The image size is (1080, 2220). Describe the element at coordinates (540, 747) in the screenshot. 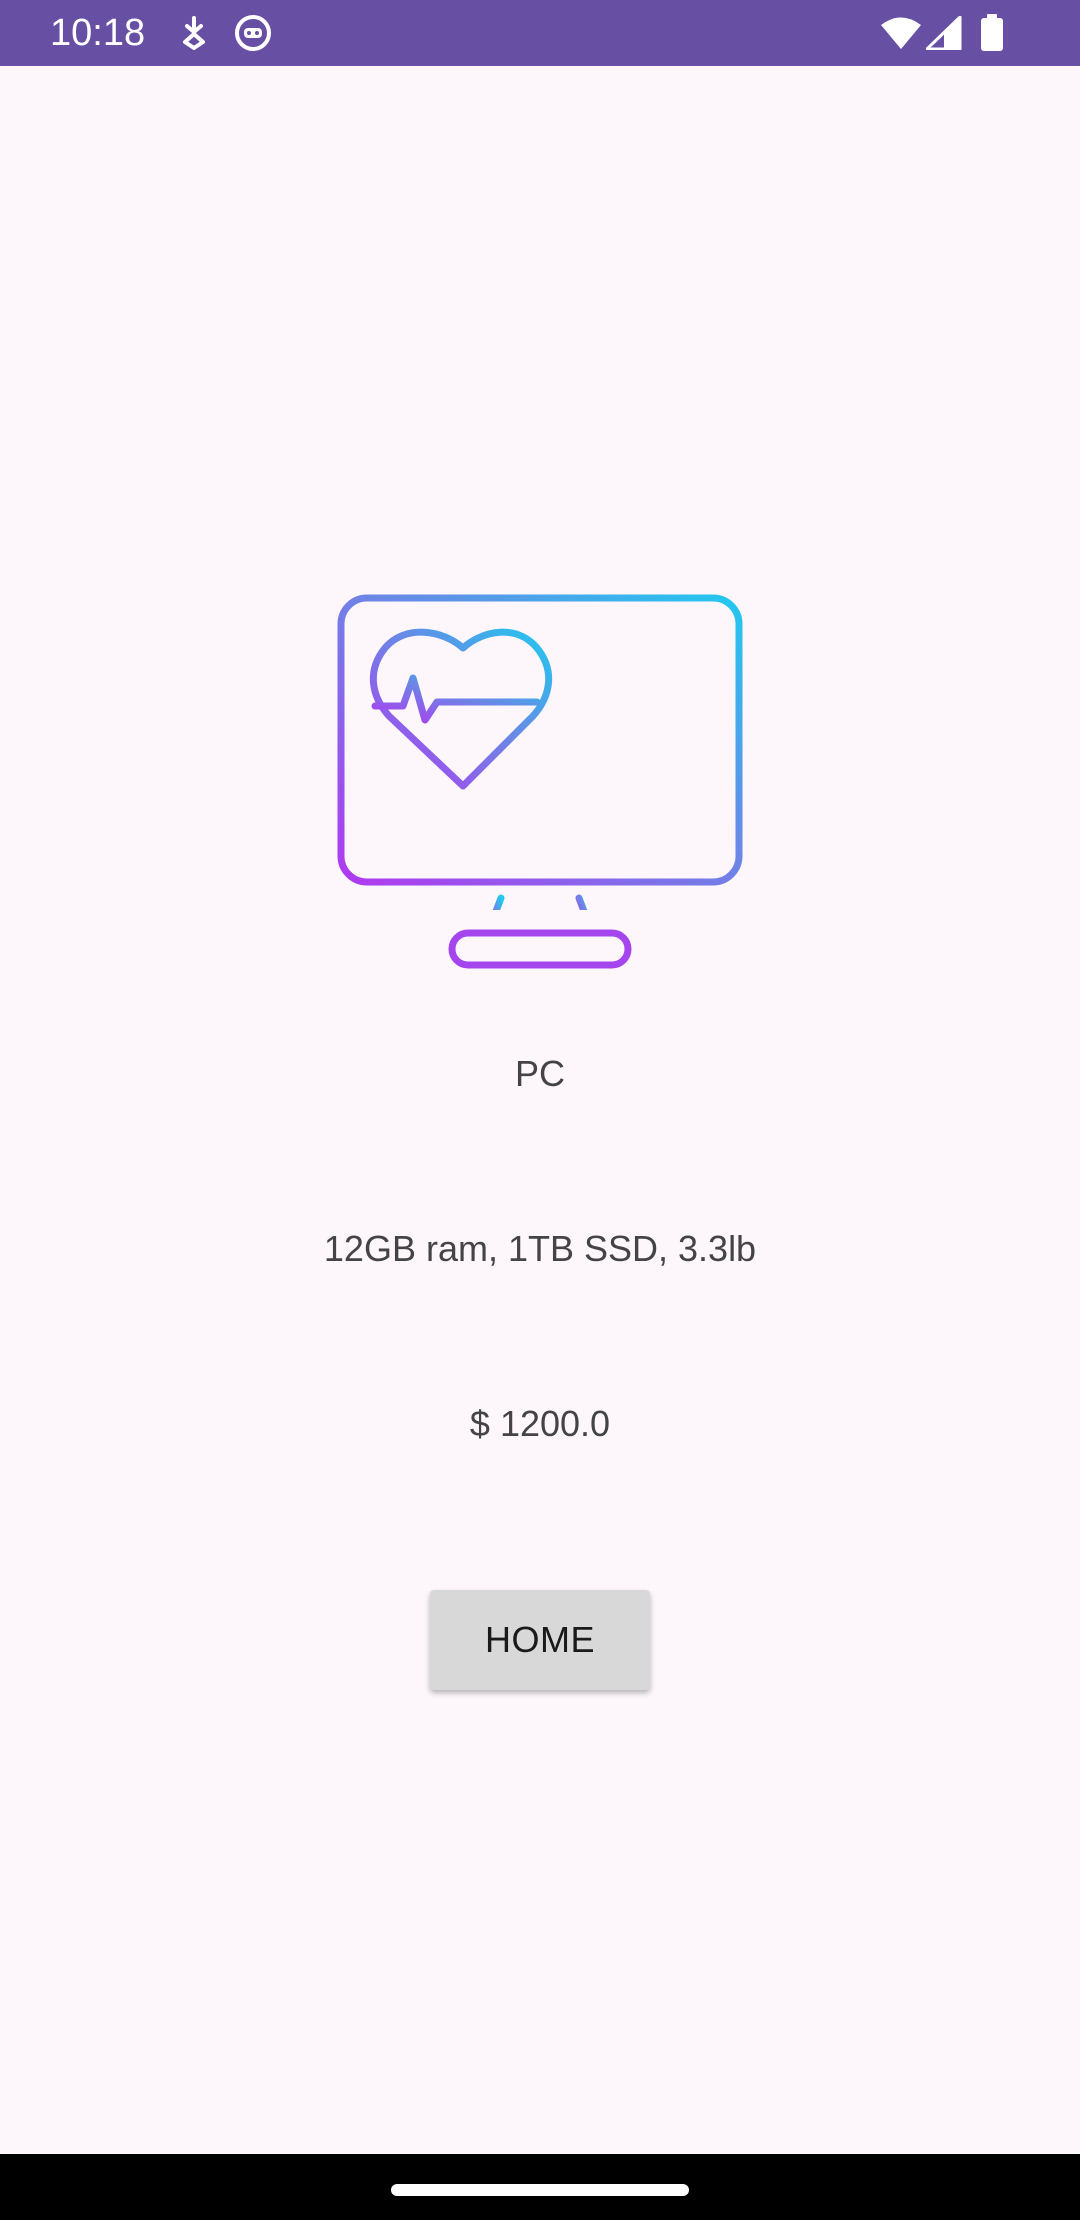

I see `monitor-heartbeat-icon` at that location.